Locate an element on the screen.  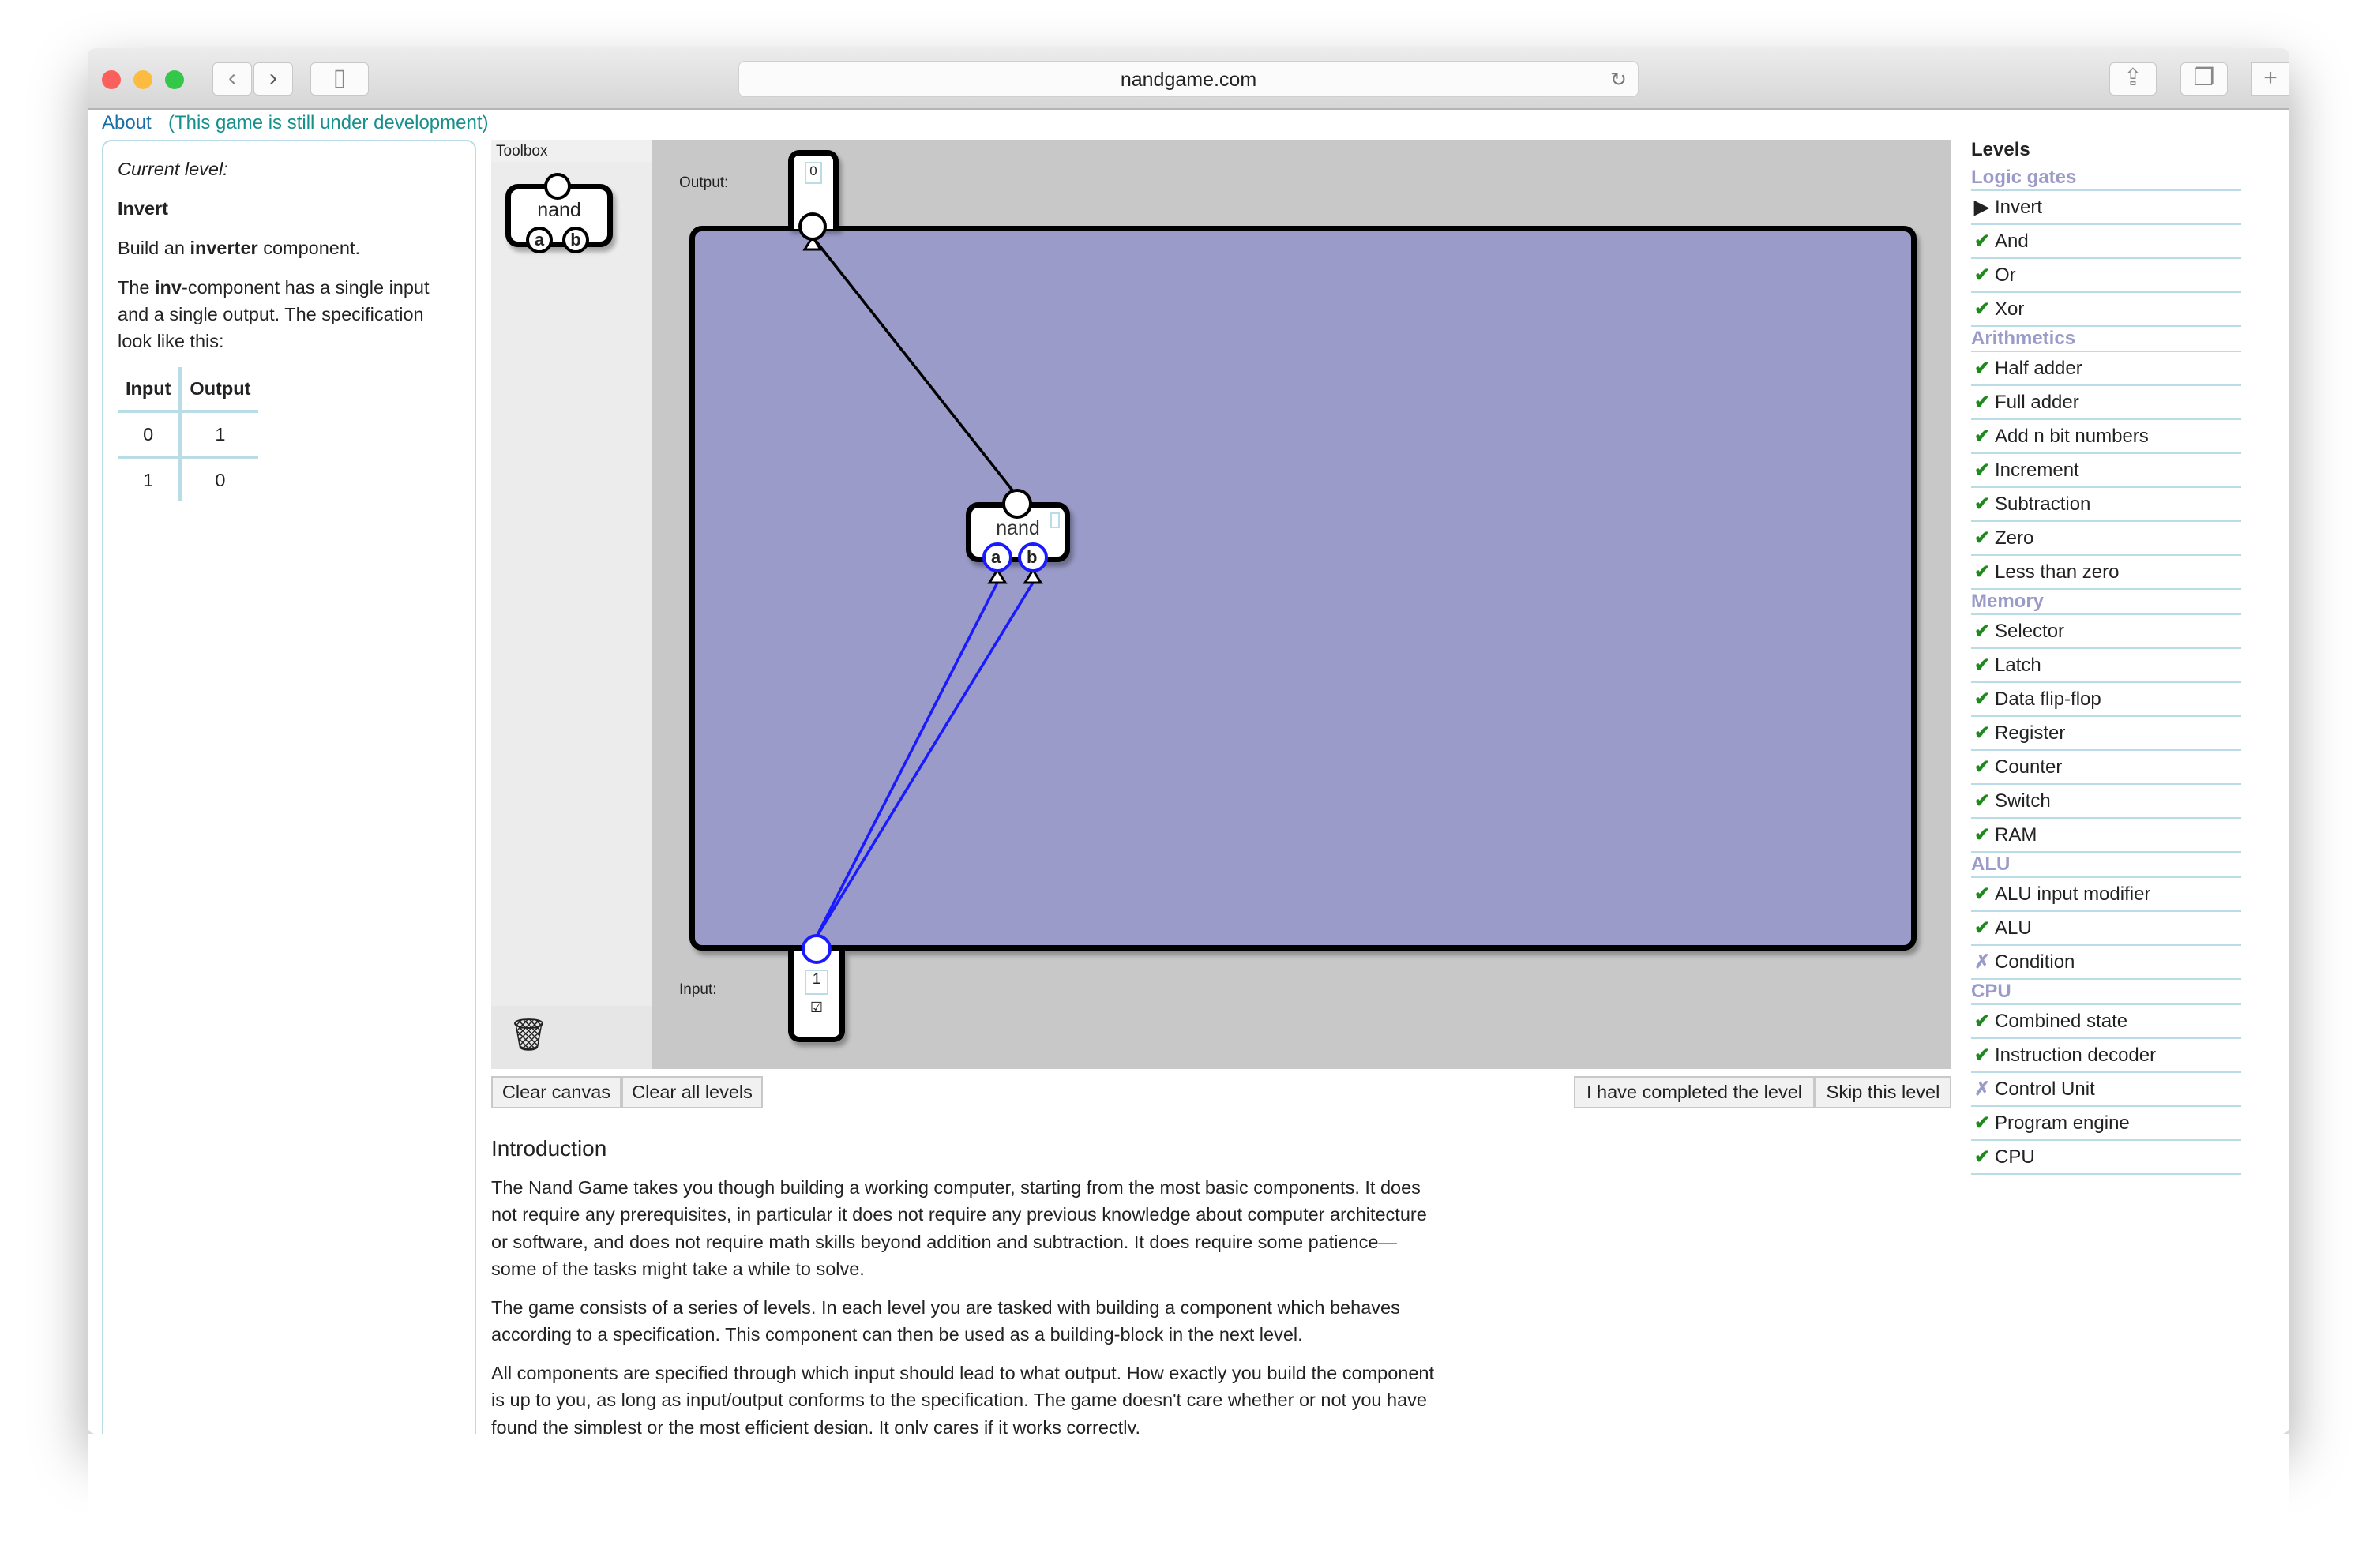
input-pin is located at coordinates (817, 949).